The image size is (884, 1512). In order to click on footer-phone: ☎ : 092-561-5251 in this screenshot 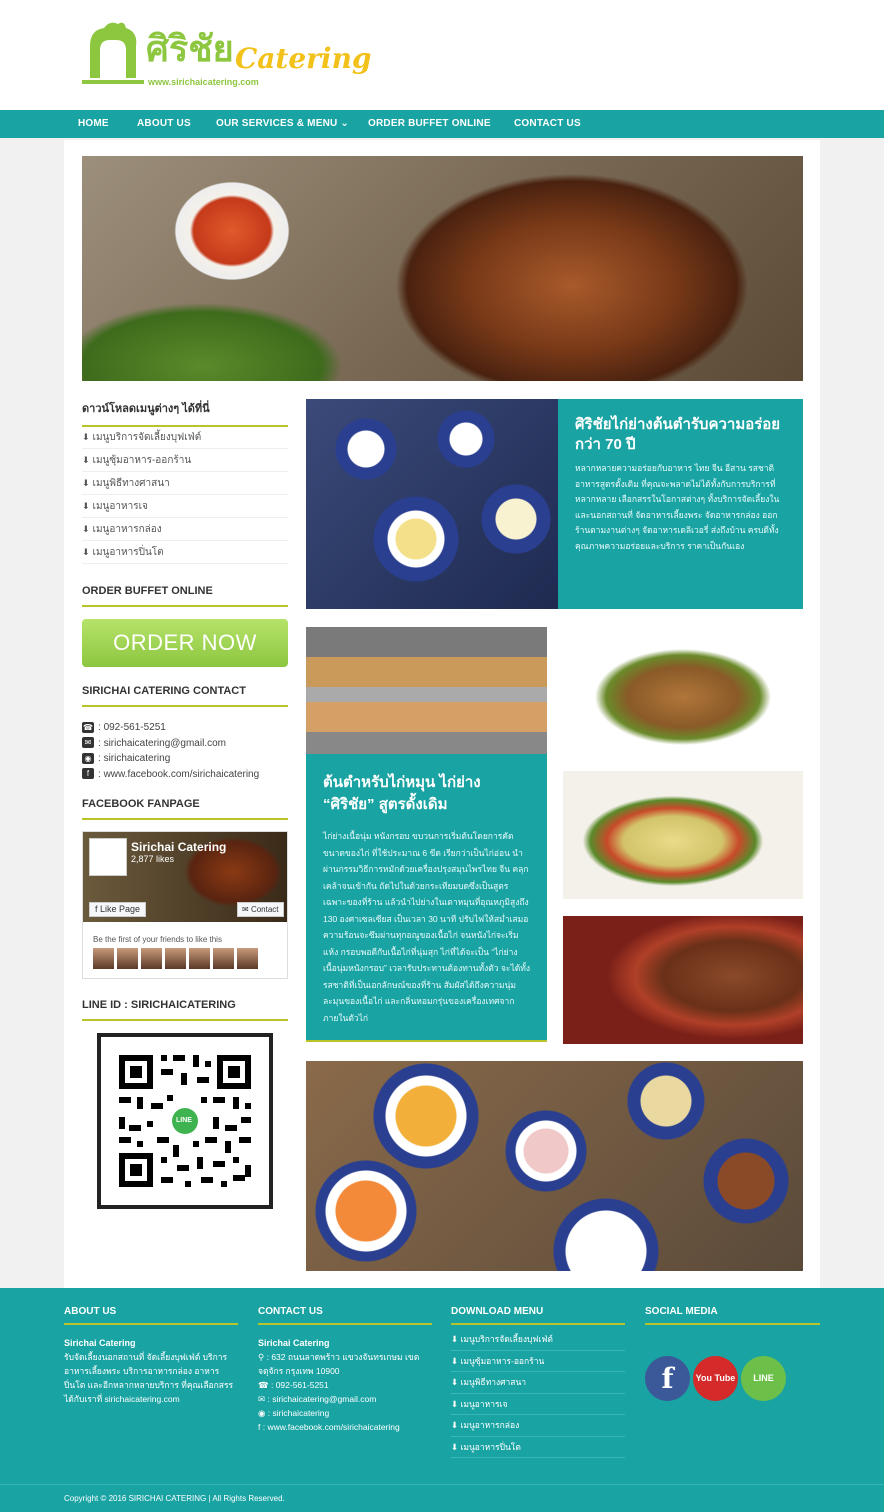, I will do `click(293, 1385)`.